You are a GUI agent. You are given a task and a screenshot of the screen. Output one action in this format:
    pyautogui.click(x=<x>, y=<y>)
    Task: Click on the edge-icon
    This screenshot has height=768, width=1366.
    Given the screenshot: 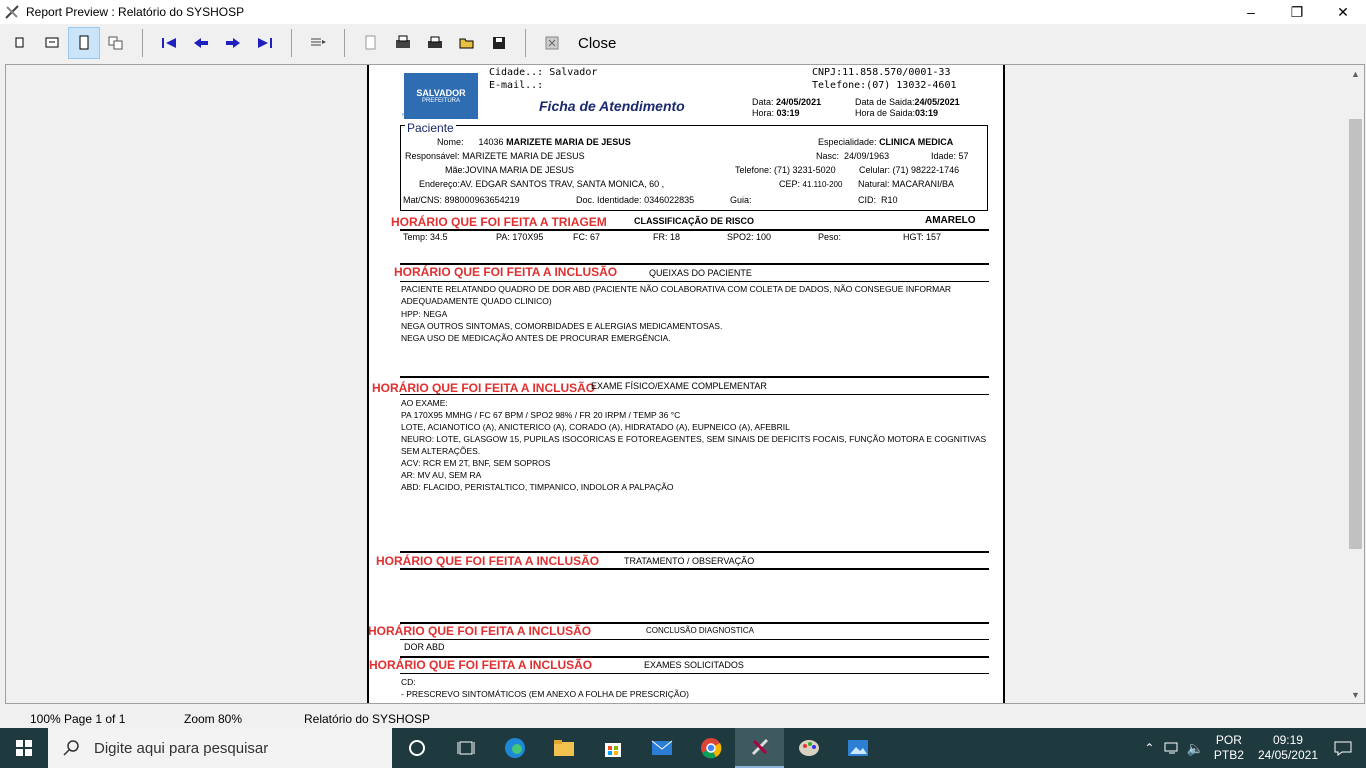 What is the action you would take?
    pyautogui.click(x=514, y=748)
    